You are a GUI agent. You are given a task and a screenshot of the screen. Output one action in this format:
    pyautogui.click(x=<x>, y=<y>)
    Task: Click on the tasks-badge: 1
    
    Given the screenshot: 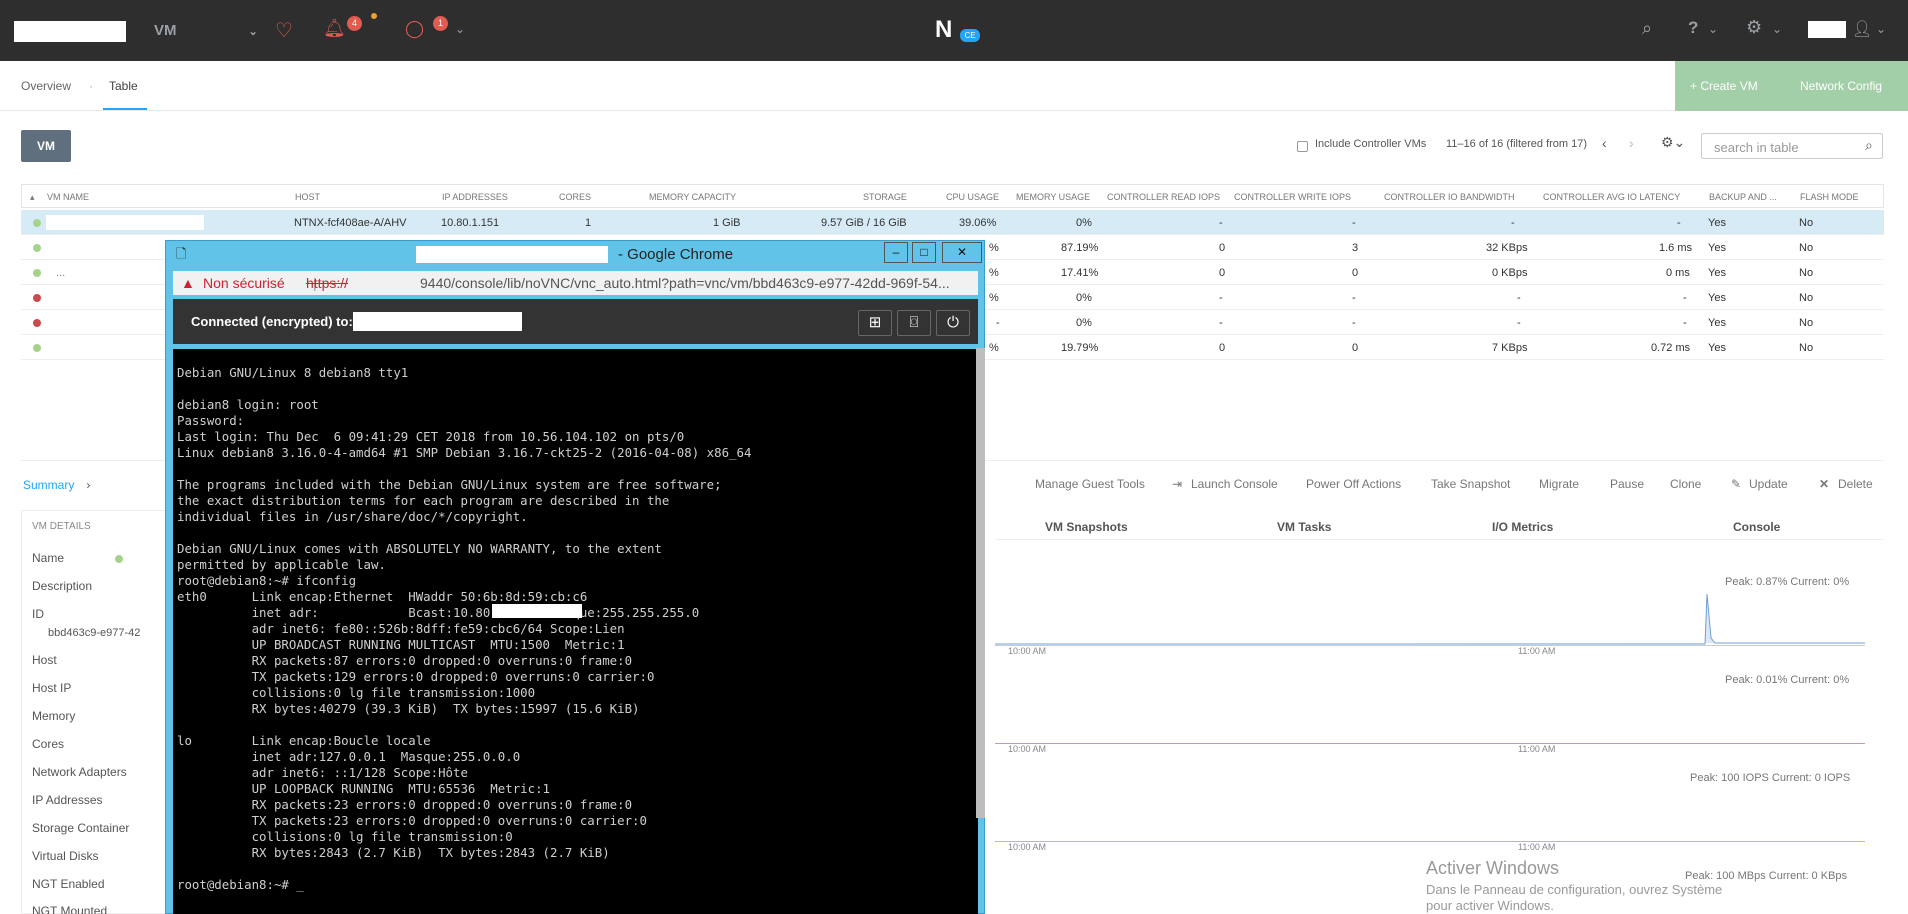 What is the action you would take?
    pyautogui.click(x=440, y=23)
    